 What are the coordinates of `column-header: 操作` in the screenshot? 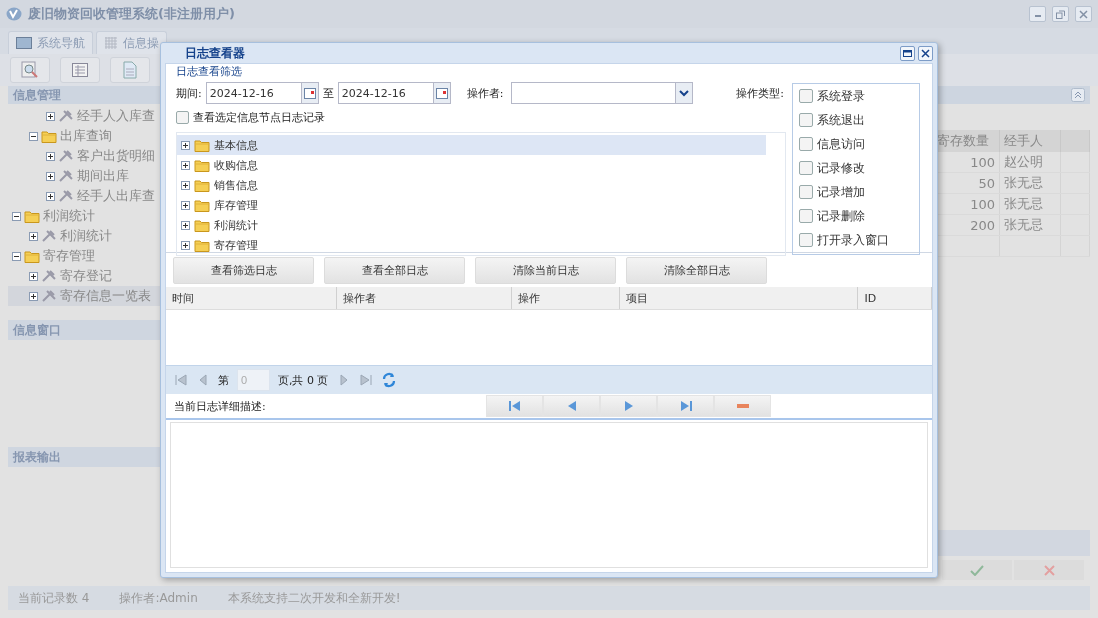 It's located at (565, 298).